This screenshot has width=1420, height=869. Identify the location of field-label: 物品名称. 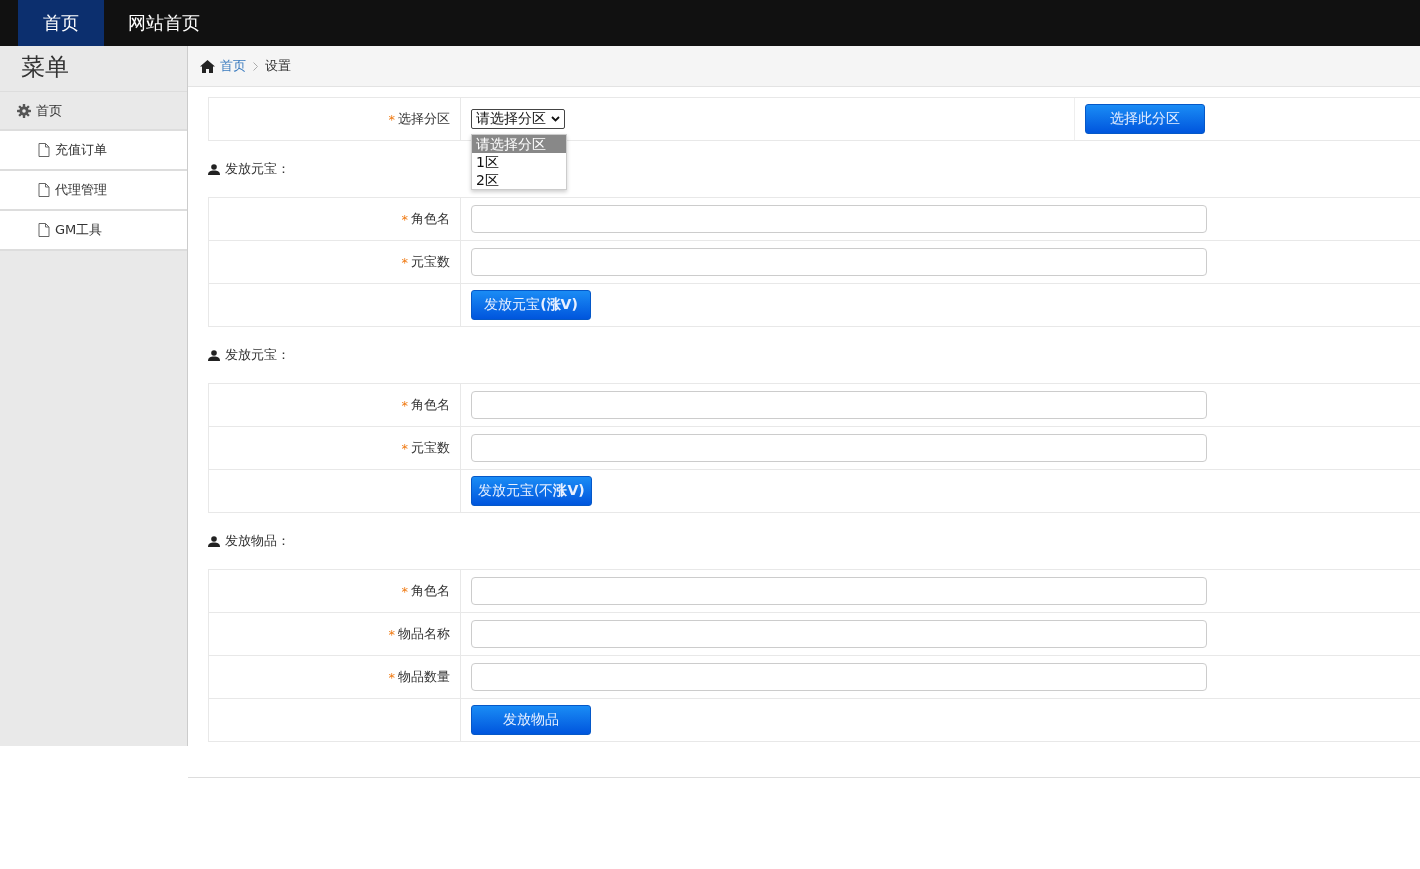
(424, 634).